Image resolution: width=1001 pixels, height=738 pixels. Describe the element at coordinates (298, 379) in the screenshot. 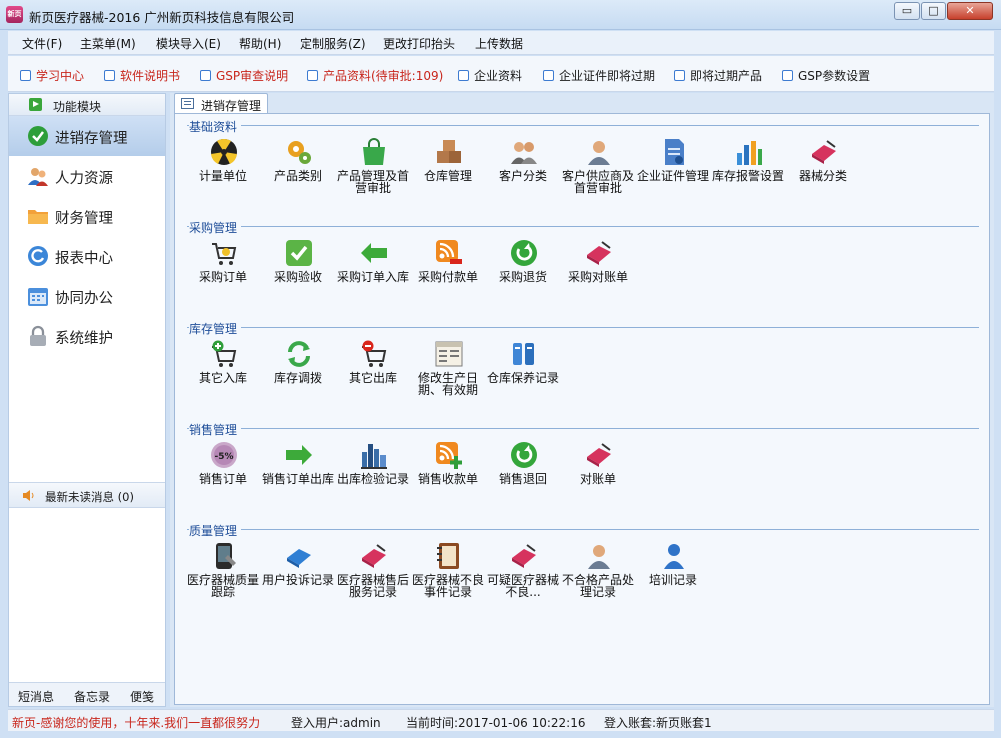

I see `module-tile: 库存调拨` at that location.